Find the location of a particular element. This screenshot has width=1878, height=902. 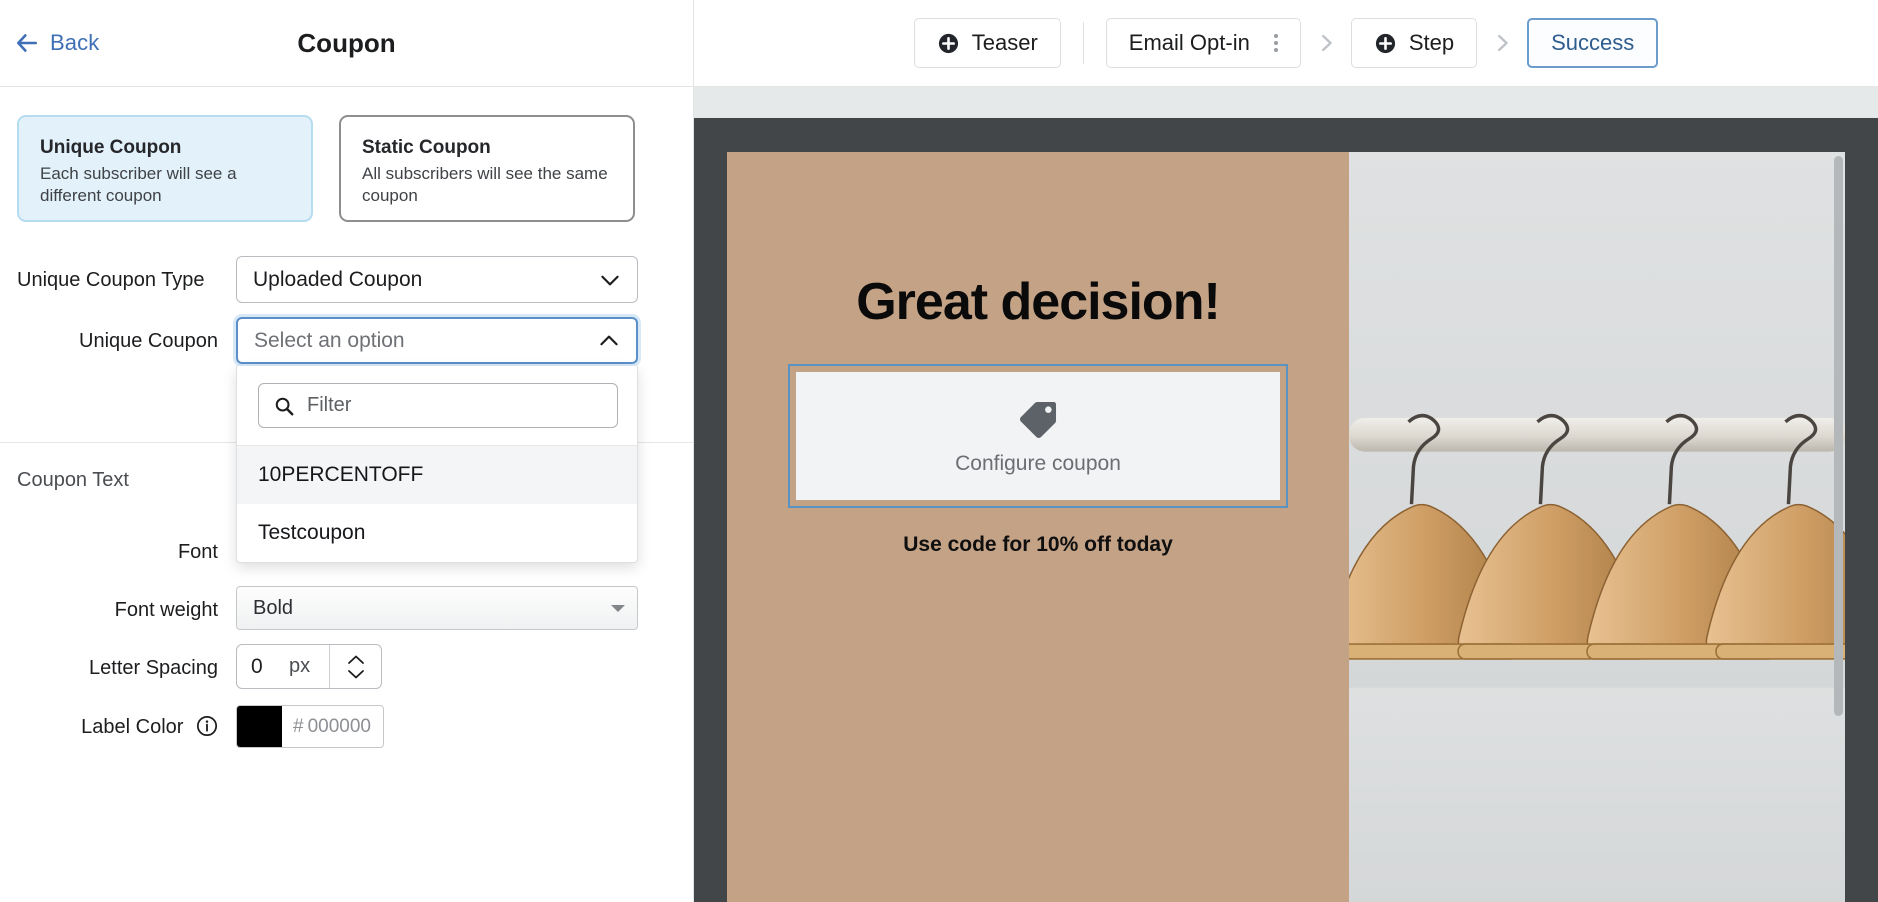

step-label: Step is located at coordinates (1431, 42).